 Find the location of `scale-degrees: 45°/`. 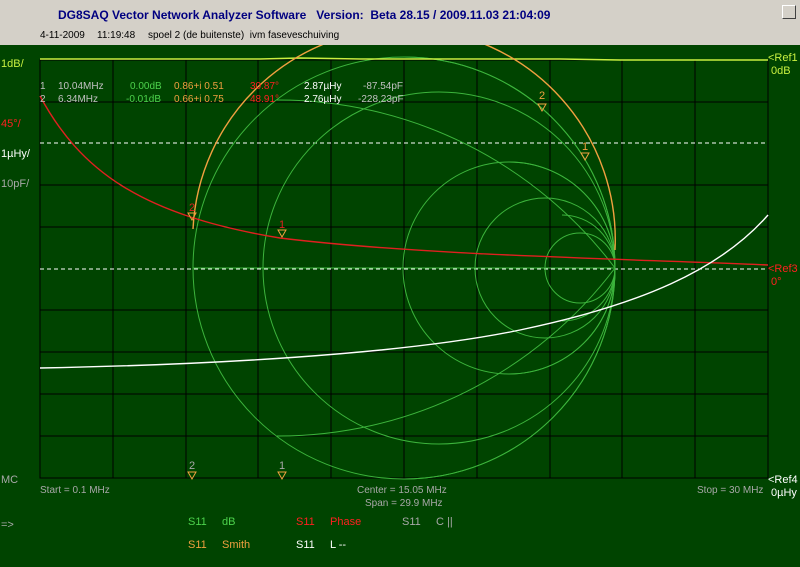

scale-degrees: 45°/ is located at coordinates (11, 124).